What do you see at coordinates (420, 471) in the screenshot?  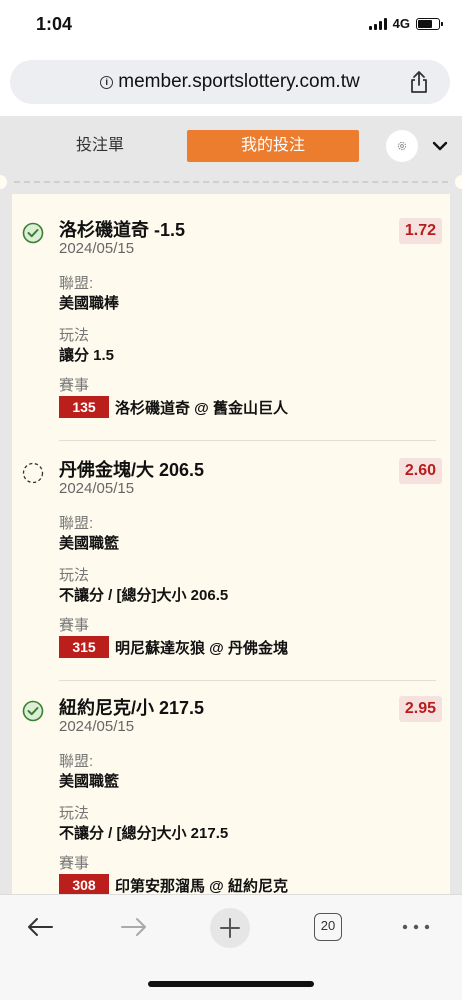 I see `bet-odds: 2.60` at bounding box center [420, 471].